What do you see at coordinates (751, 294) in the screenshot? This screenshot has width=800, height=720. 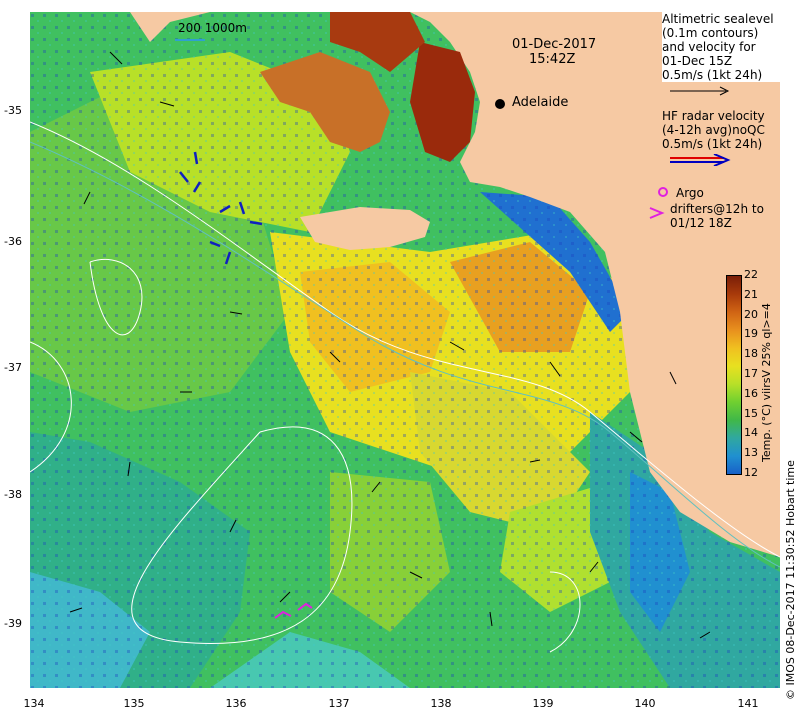 I see `colorbar-tick-label: 21` at bounding box center [751, 294].